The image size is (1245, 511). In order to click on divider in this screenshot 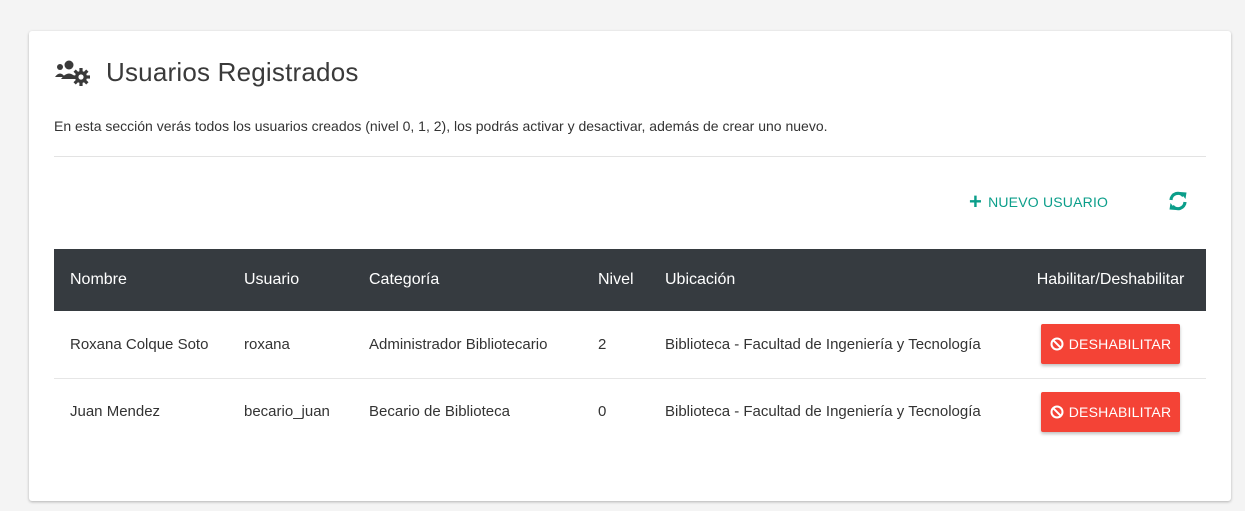, I will do `click(630, 156)`.